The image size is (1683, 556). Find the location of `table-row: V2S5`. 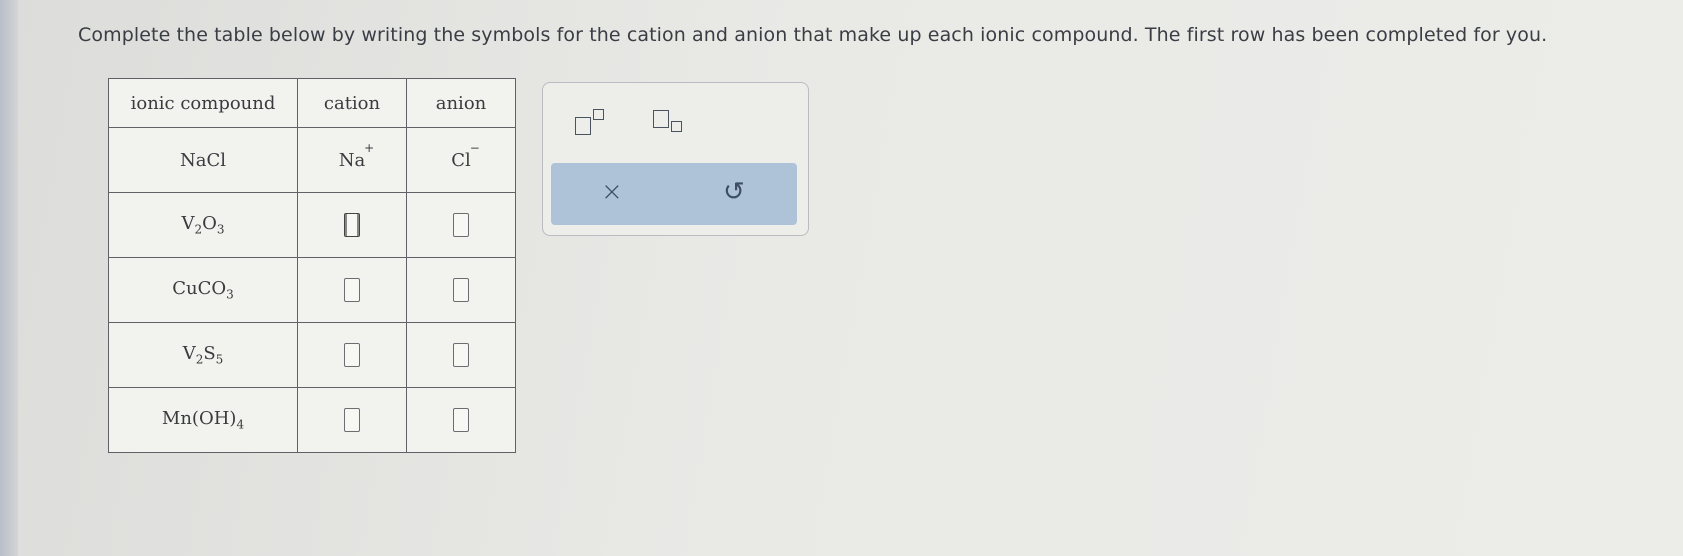

table-row: V2S5 is located at coordinates (312, 355).